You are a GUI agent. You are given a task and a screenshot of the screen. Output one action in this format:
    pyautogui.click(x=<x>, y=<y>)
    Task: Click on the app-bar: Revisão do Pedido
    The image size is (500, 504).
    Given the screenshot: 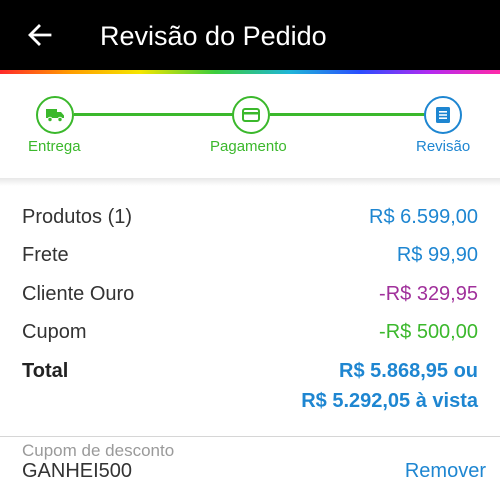 What is the action you would take?
    pyautogui.click(x=250, y=35)
    